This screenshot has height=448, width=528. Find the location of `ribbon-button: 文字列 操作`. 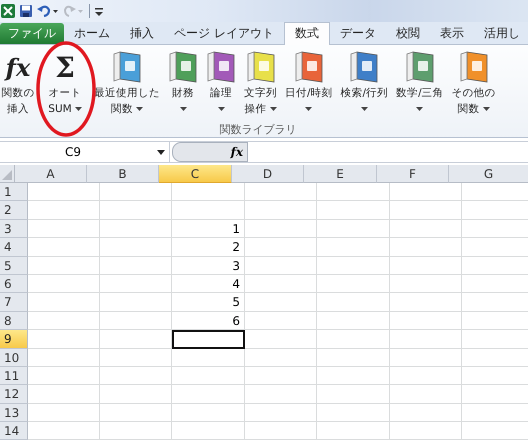

ribbon-button: 文字列 操作 is located at coordinates (260, 84).